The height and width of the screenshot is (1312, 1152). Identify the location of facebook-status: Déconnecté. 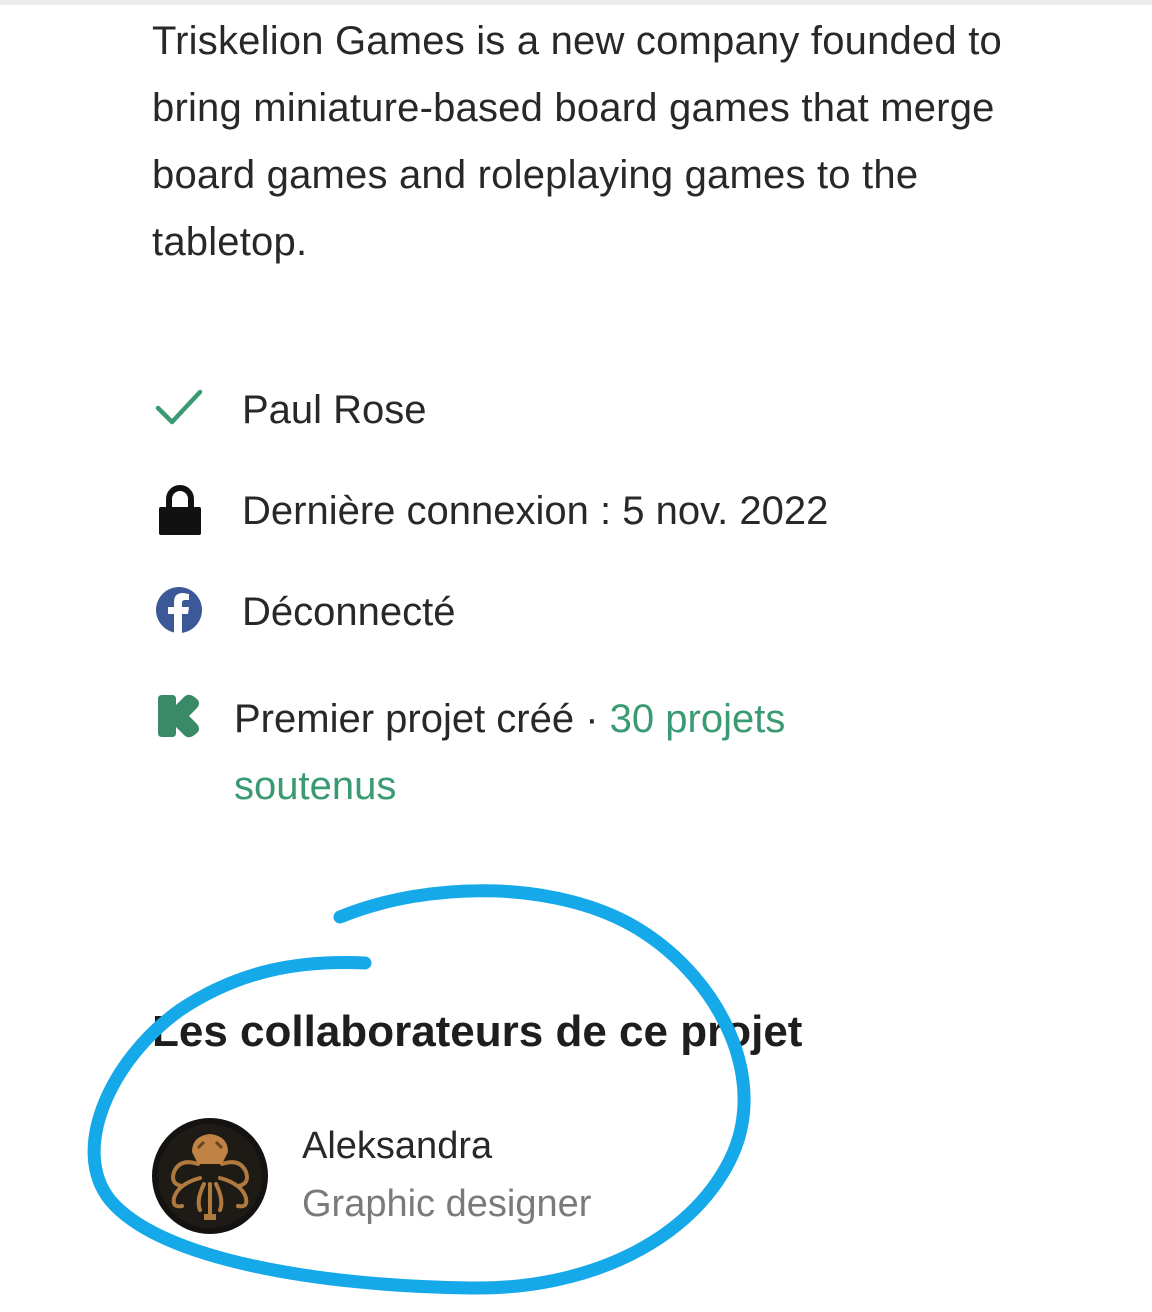
(349, 612).